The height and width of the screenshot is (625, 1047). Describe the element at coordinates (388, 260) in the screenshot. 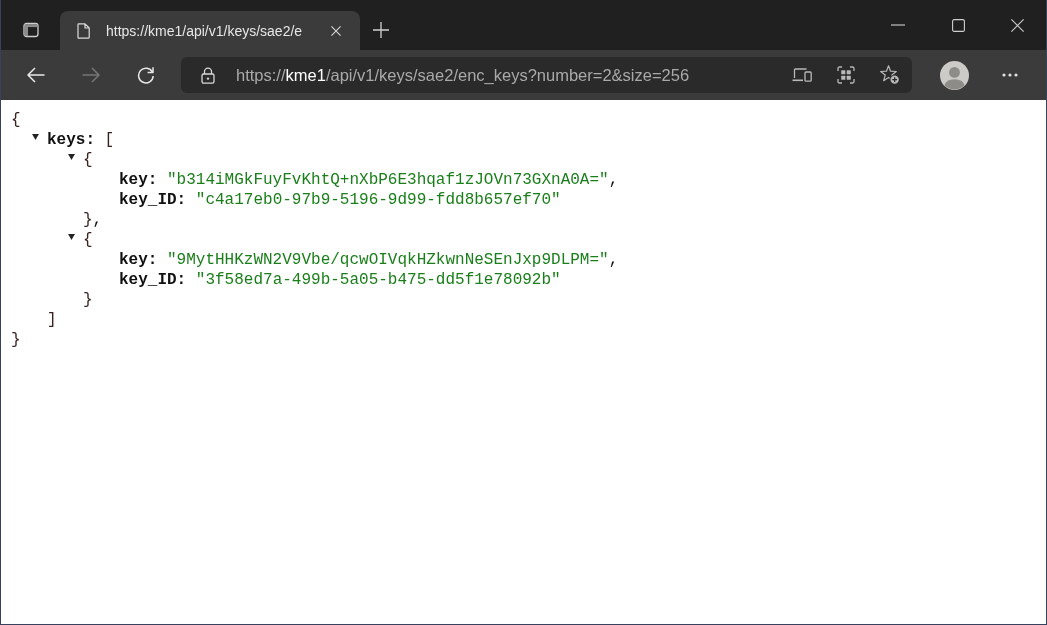

I see `string-value: "9MytHHKzWN2V9Vbe/qcwOIVqkHZkwnNeSEnJxp9DLPM="` at that location.